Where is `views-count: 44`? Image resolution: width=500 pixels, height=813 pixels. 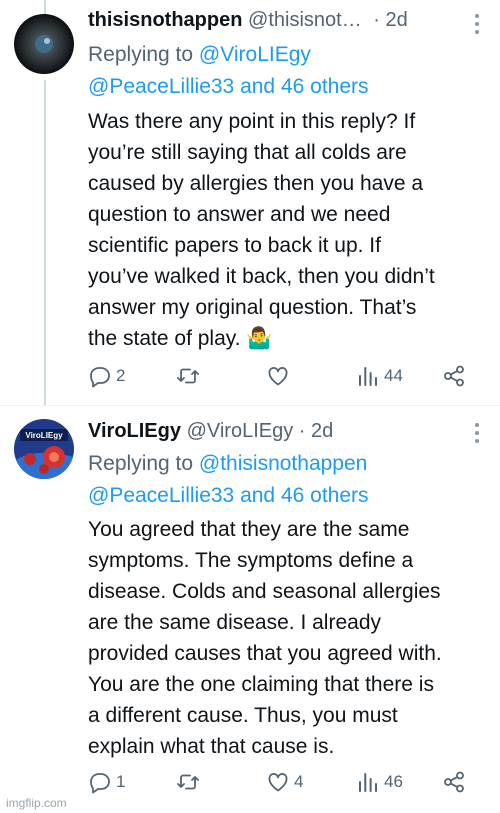 views-count: 44 is located at coordinates (393, 375).